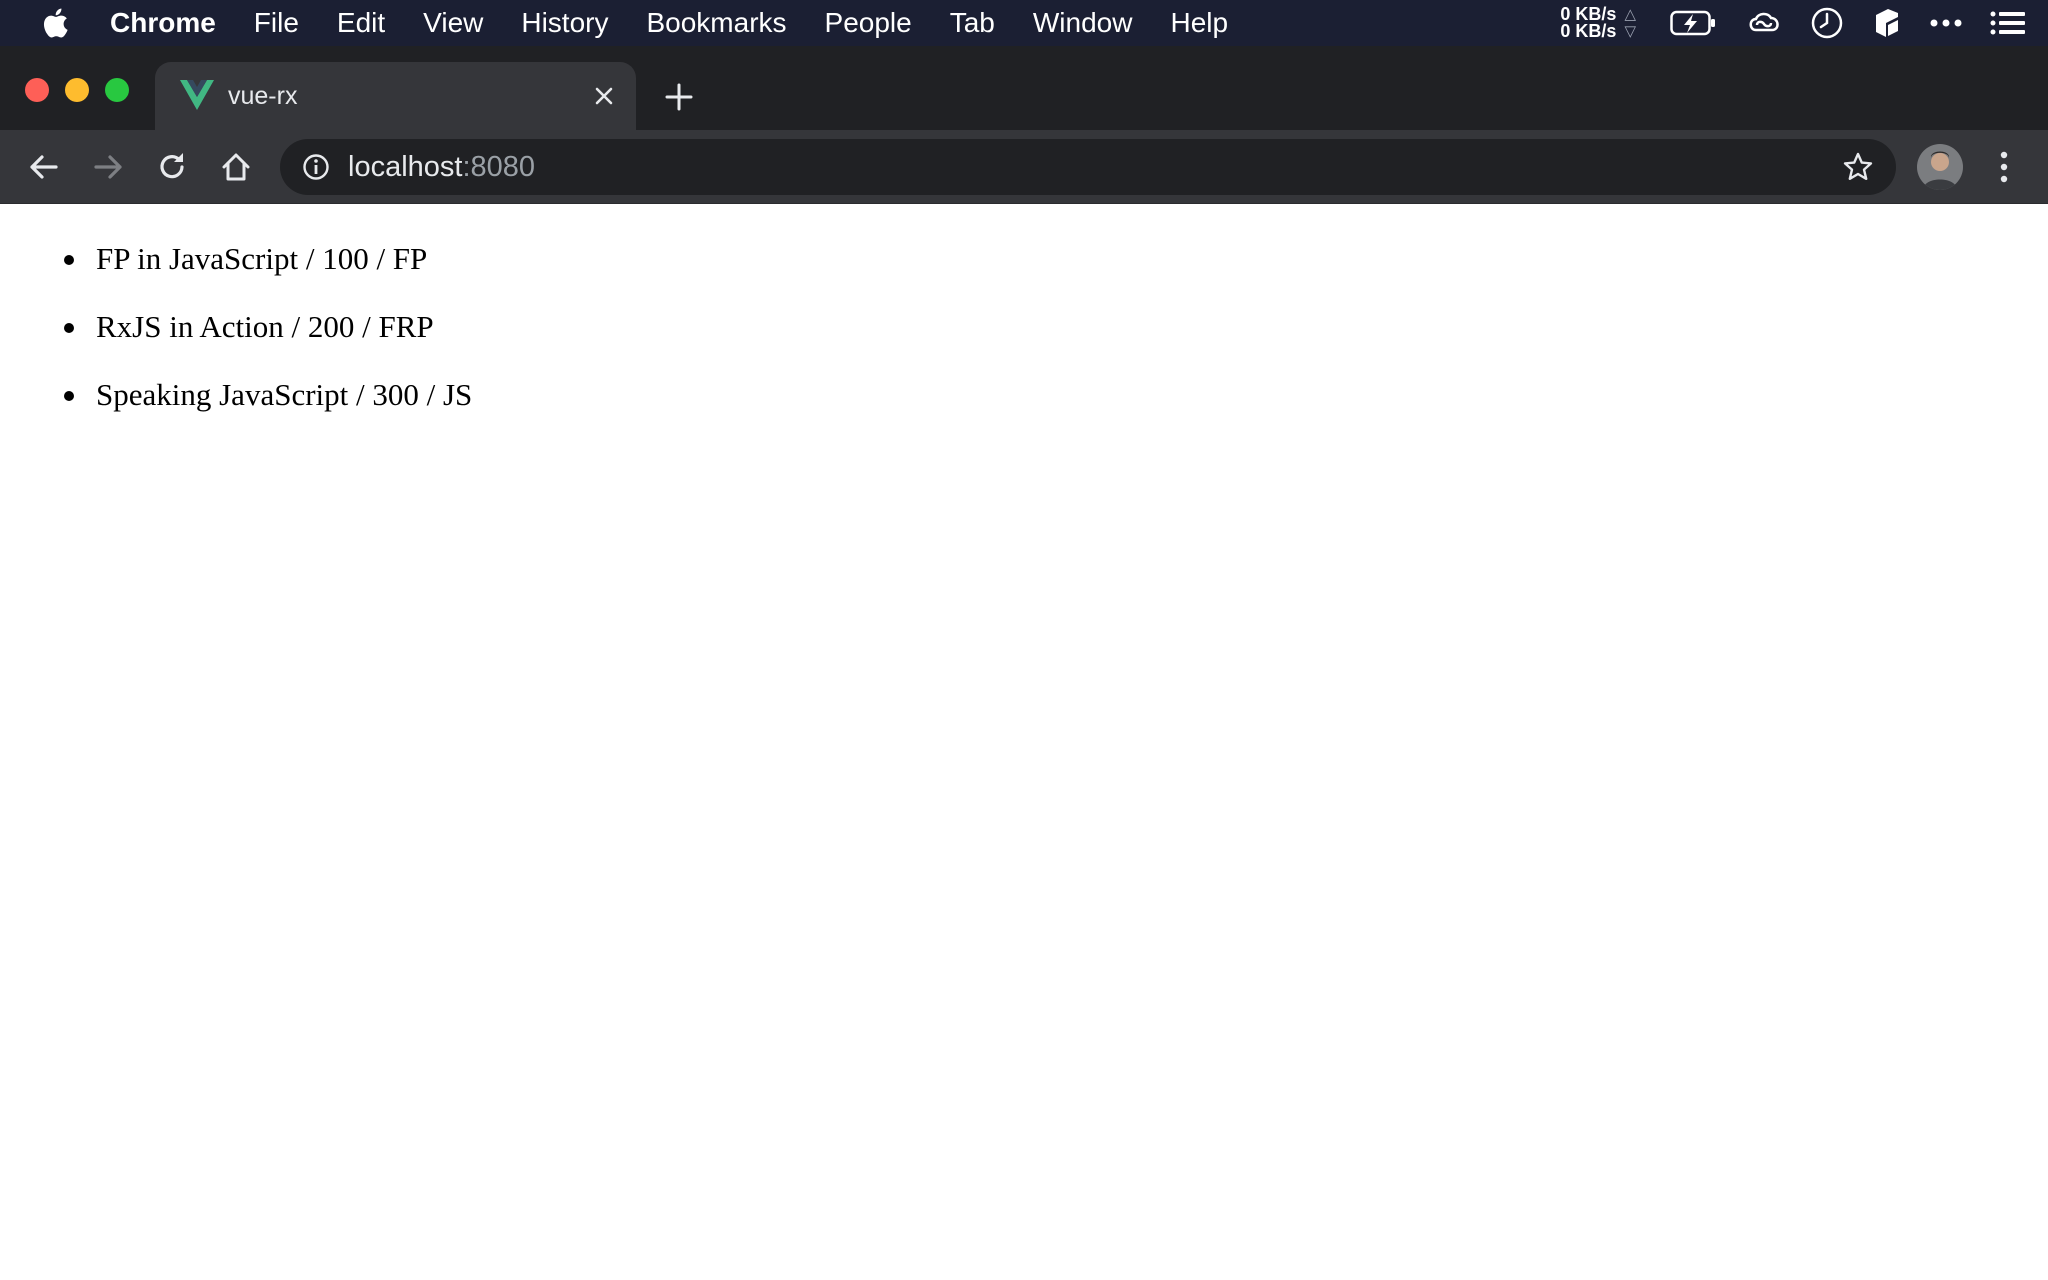 The image size is (2048, 1280). Describe the element at coordinates (236, 167) in the screenshot. I see `home-icon` at that location.